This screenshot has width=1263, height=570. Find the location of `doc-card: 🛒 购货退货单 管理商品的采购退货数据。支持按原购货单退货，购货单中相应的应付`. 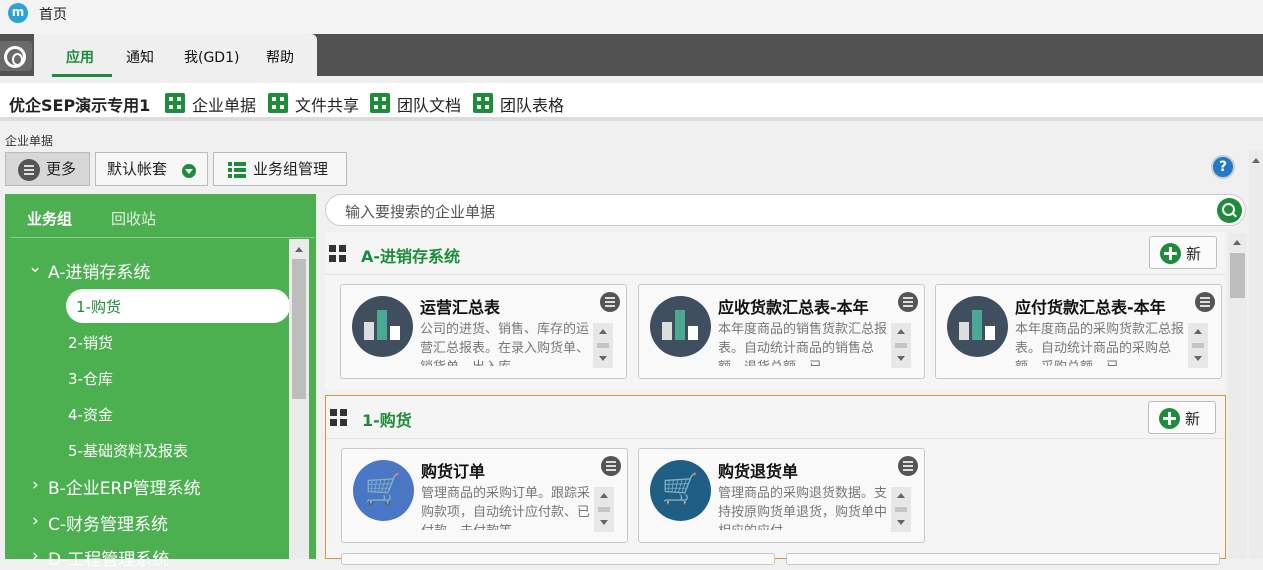

doc-card: 🛒 购货退货单 管理商品的采购退货数据。支持按原购货单退货，购货单中相应的应付 is located at coordinates (781, 495).